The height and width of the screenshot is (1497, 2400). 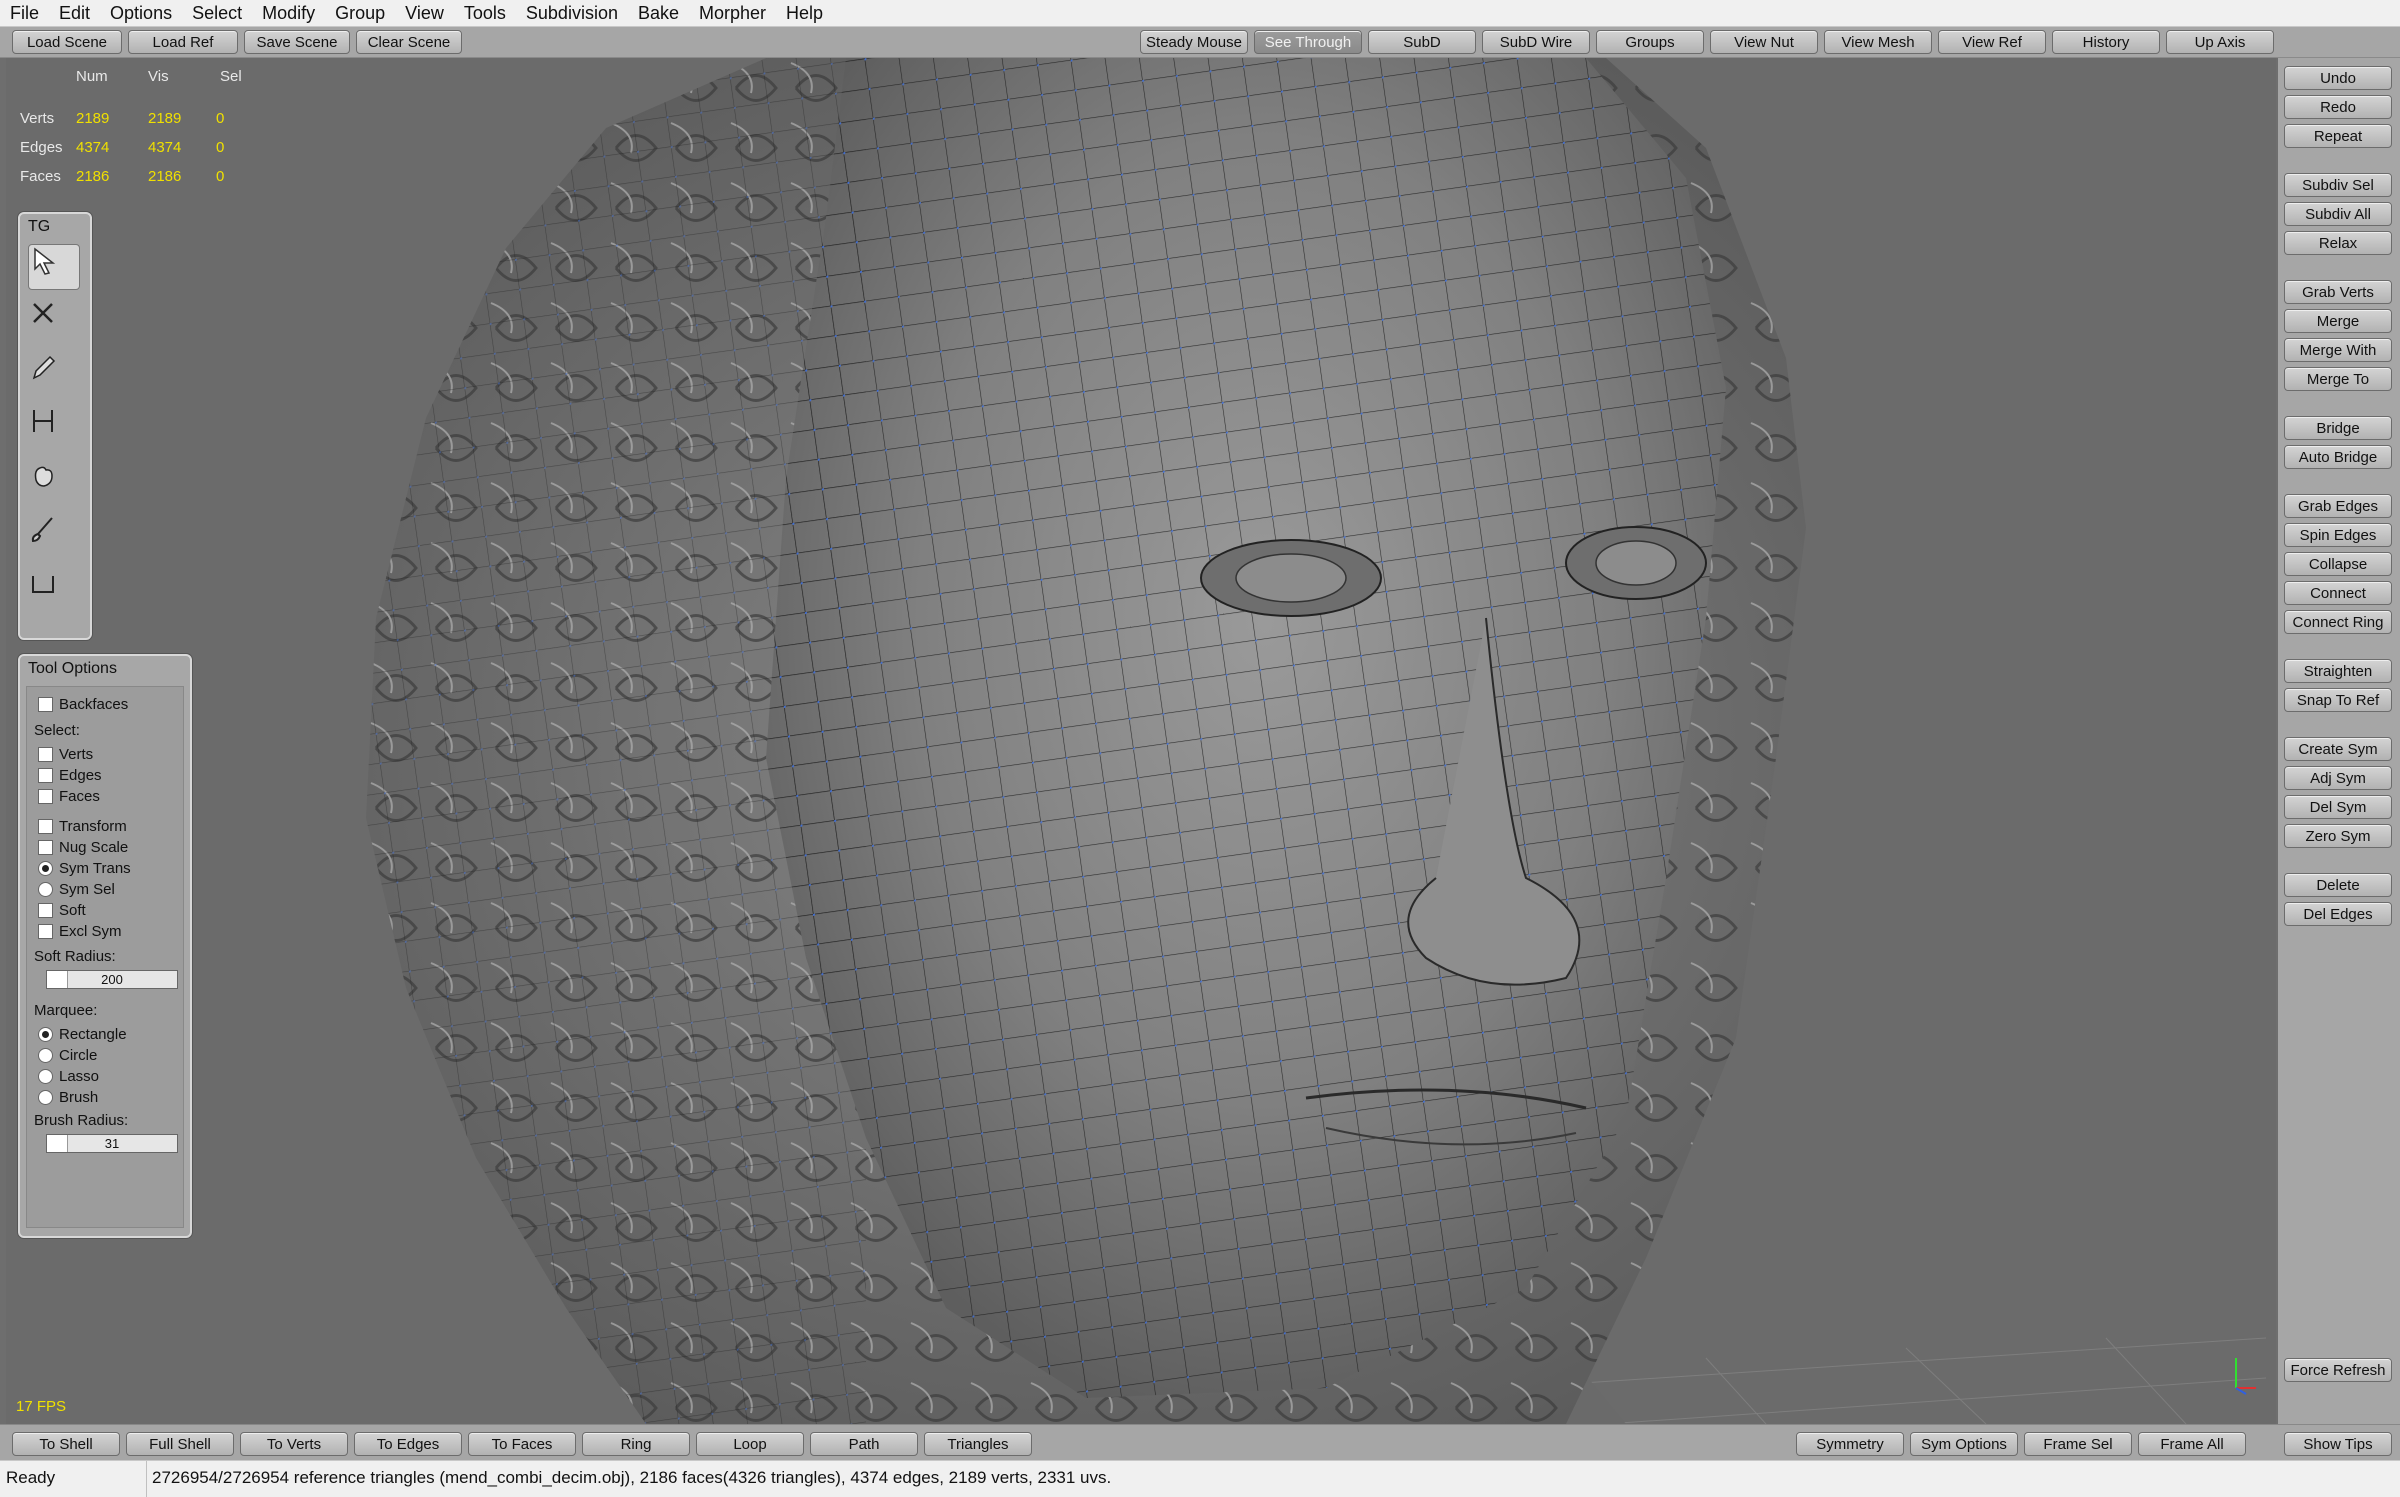 What do you see at coordinates (2338, 136) in the screenshot?
I see `repeat-button: Repeat` at bounding box center [2338, 136].